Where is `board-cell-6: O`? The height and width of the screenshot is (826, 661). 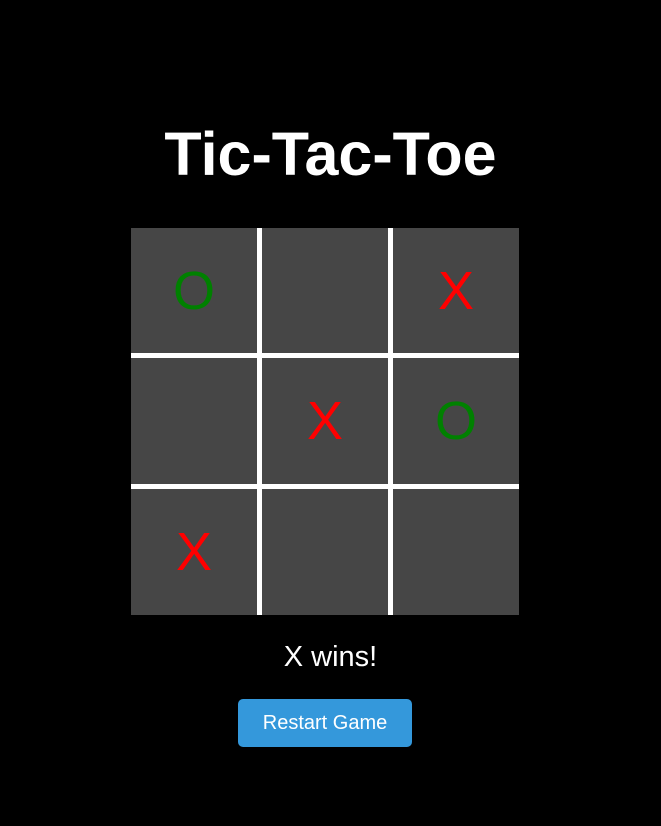 board-cell-6: O is located at coordinates (456, 421).